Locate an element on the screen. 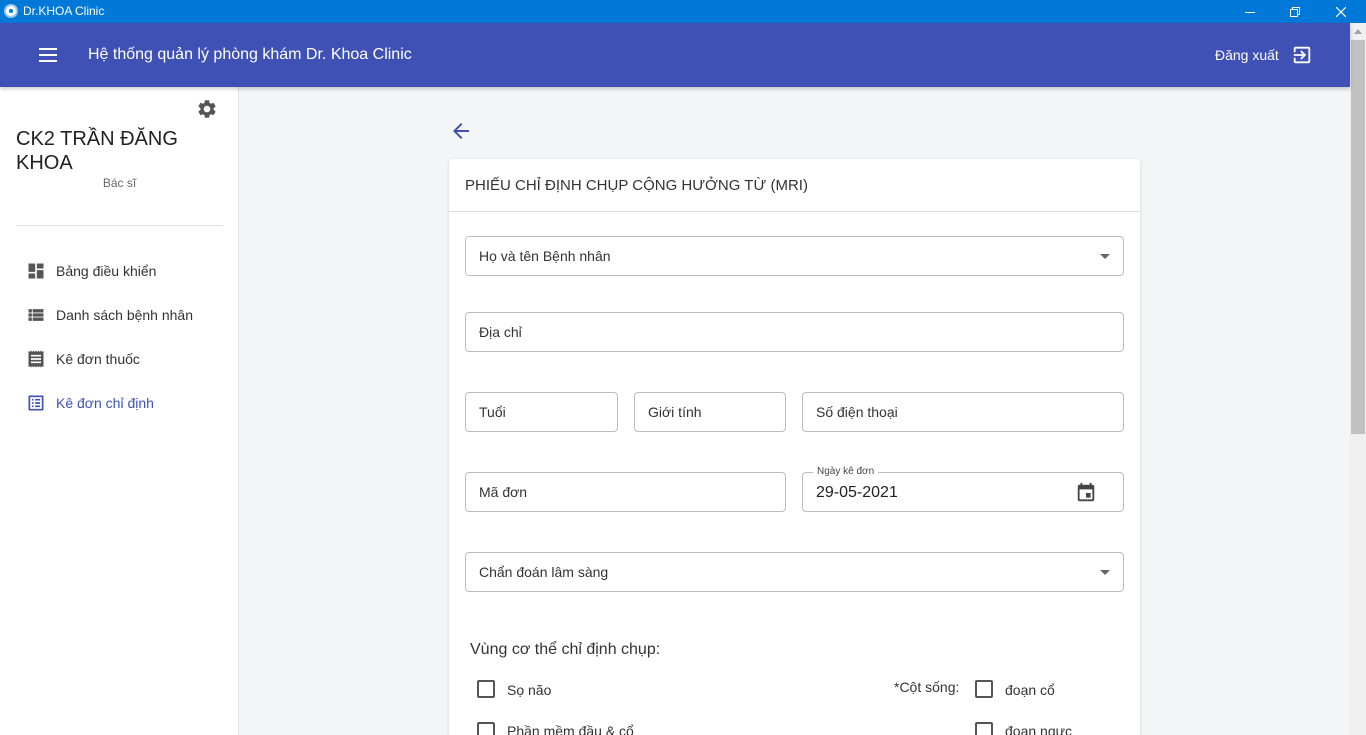 Image resolution: width=1366 pixels, height=735 pixels. diagnosis-placeholder: Chẩn đoán lâm sàng is located at coordinates (544, 572).